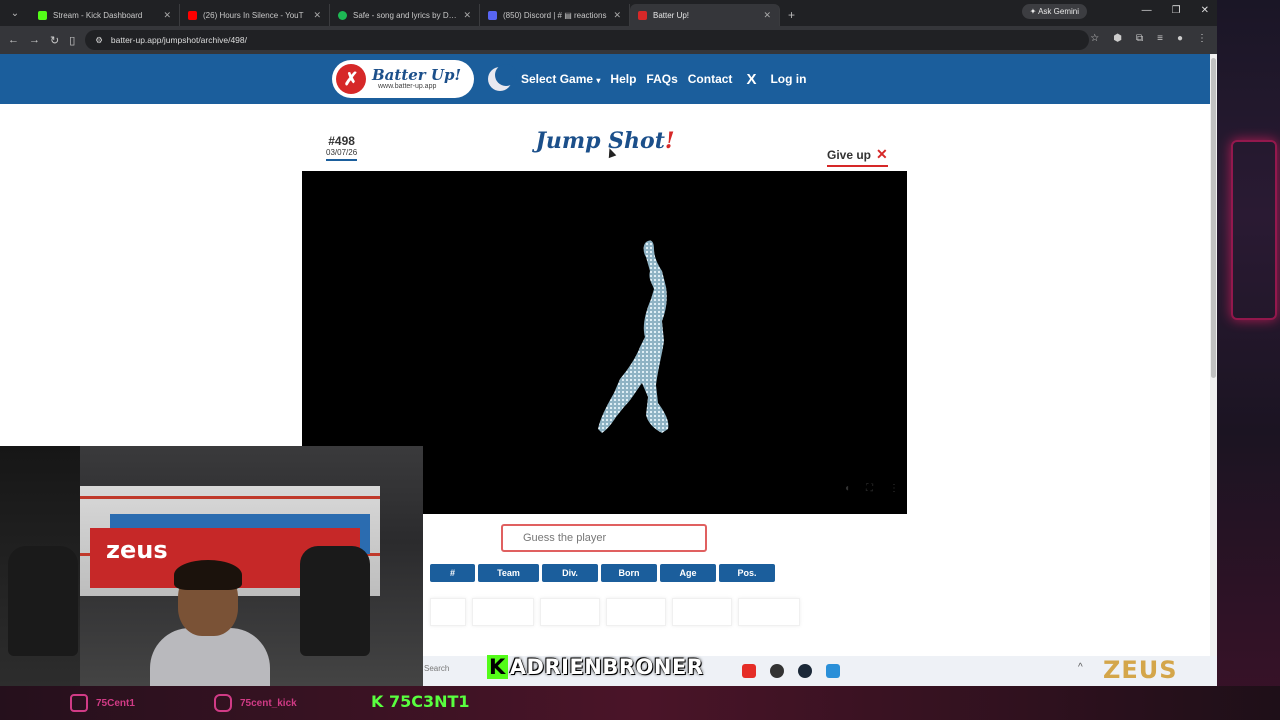 The height and width of the screenshot is (720, 1280). What do you see at coordinates (1080, 667) in the screenshot?
I see `system-tray-arrow-icon: ^` at bounding box center [1080, 667].